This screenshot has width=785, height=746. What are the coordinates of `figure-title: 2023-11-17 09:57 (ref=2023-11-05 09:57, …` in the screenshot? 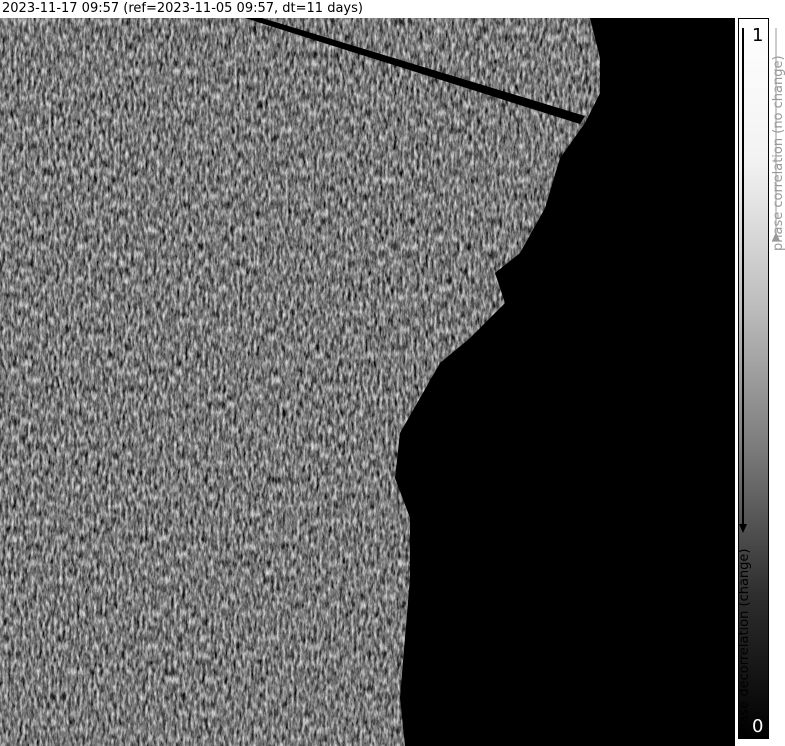 It's located at (182, 8).